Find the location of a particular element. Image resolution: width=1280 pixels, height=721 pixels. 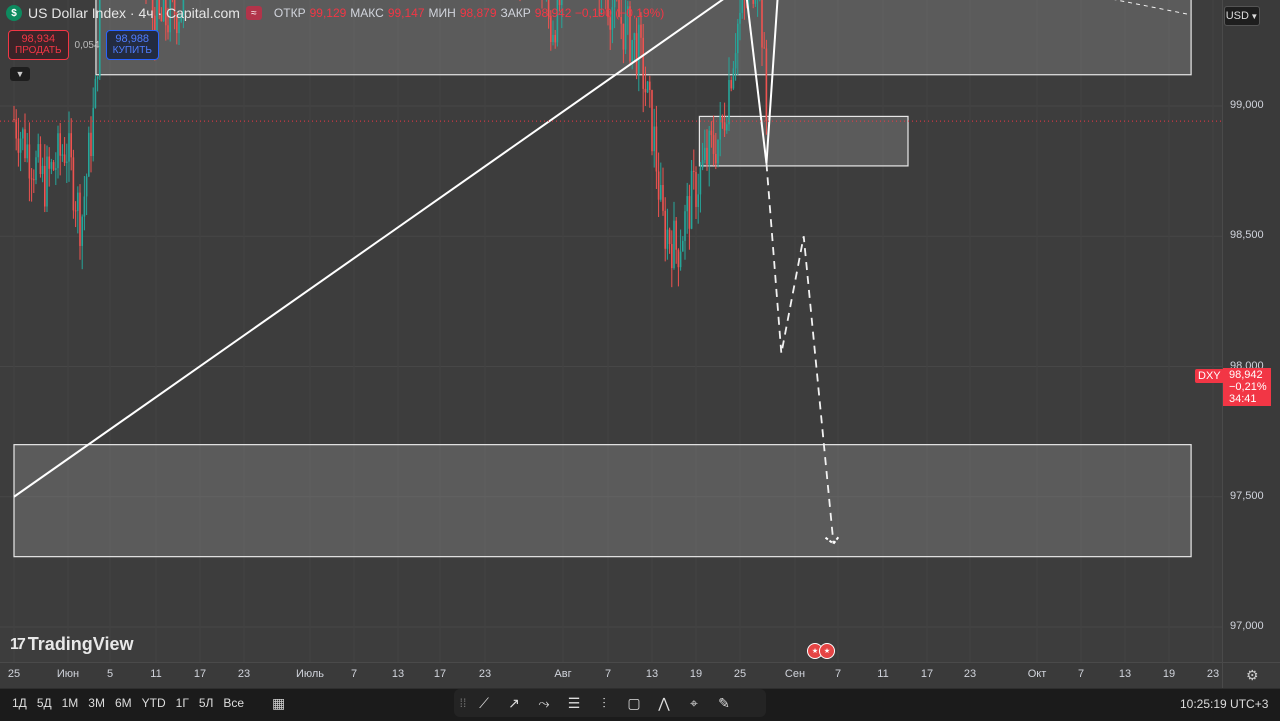

clock: 10:25:19 UTC+3 is located at coordinates (1224, 704).